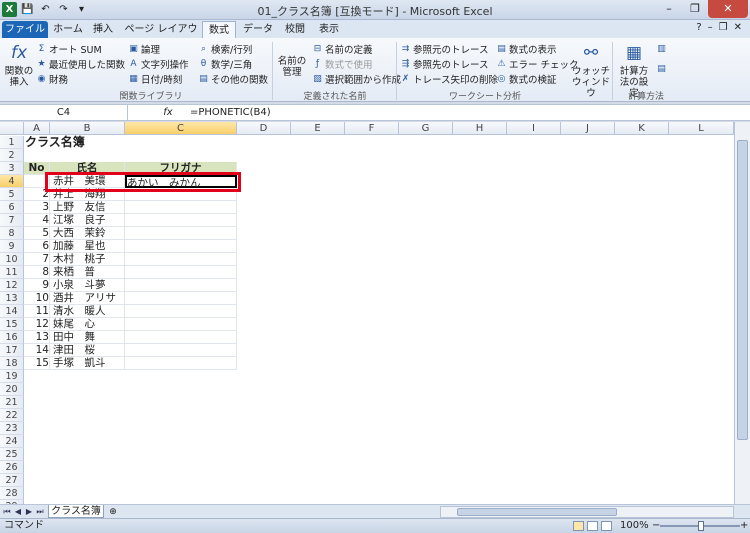  What do you see at coordinates (526, 79) in the screenshot?
I see `evaluate-formula-button: ◎ 数式の検証` at bounding box center [526, 79].